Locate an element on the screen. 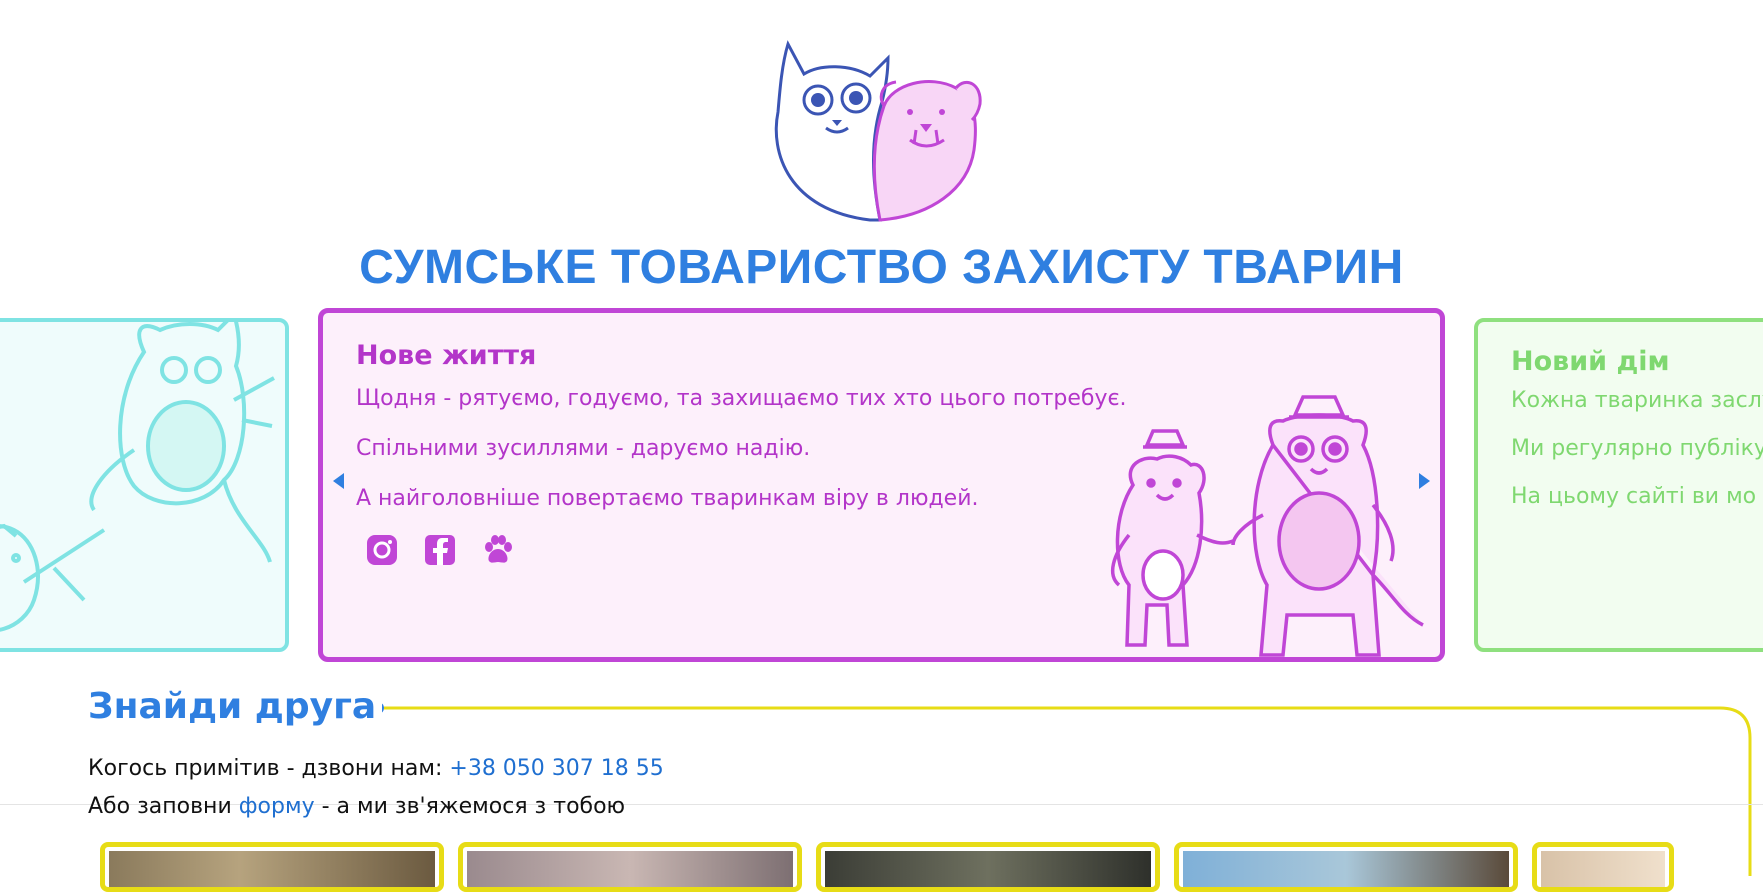 Image resolution: width=1763 pixels, height=892 pixels. site-title: СУМСЬКЕ ТОВАРИСТВО ЗАХИСТУ ТВАРИН is located at coordinates (881, 267).